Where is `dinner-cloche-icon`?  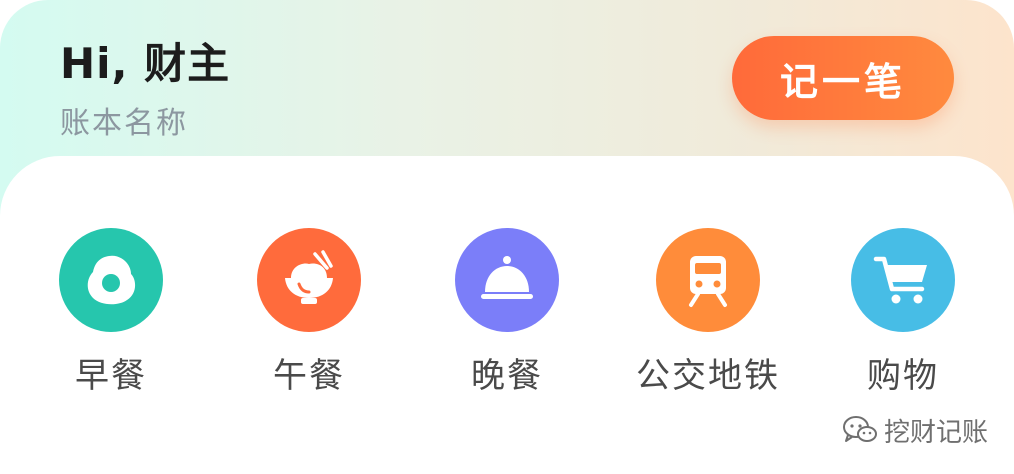 dinner-cloche-icon is located at coordinates (507, 277).